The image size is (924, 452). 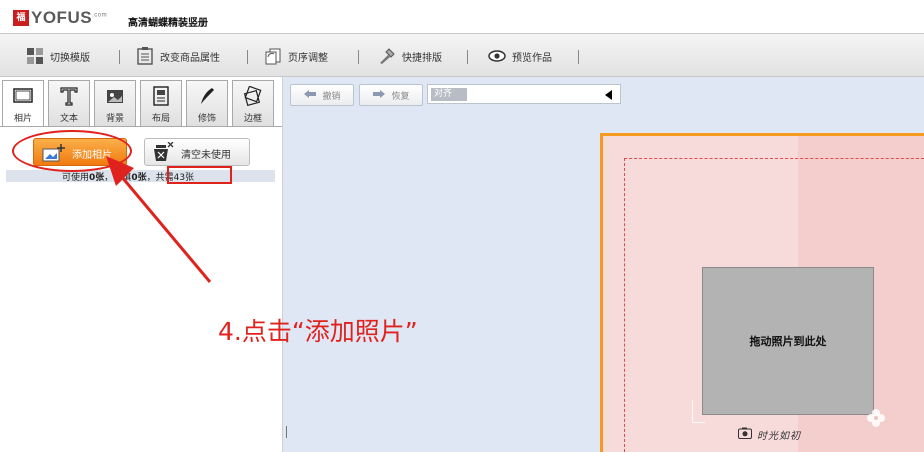 What do you see at coordinates (145, 56) in the screenshot?
I see `properties-icon` at bounding box center [145, 56].